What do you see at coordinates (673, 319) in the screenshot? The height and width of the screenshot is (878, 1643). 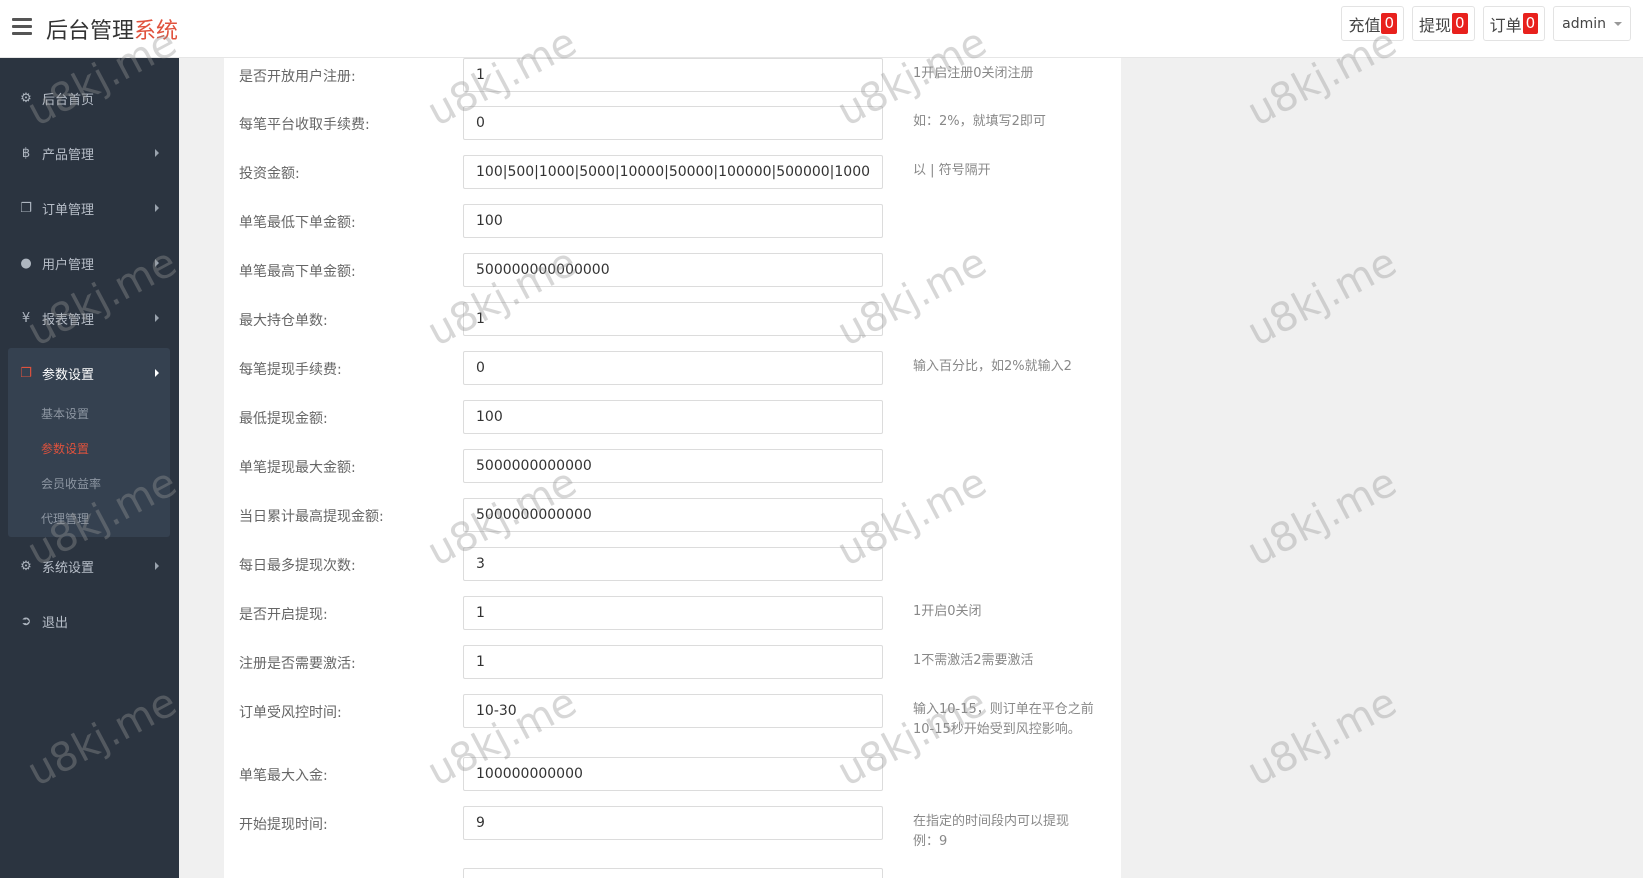 I see `max-positions-input` at bounding box center [673, 319].